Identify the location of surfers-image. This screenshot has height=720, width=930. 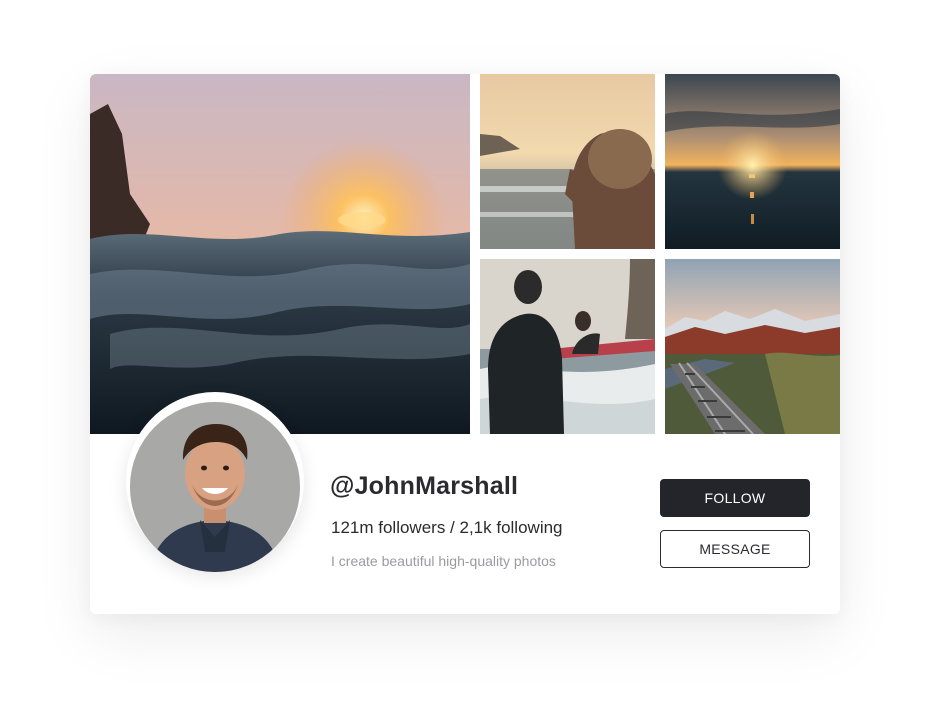
(567, 346).